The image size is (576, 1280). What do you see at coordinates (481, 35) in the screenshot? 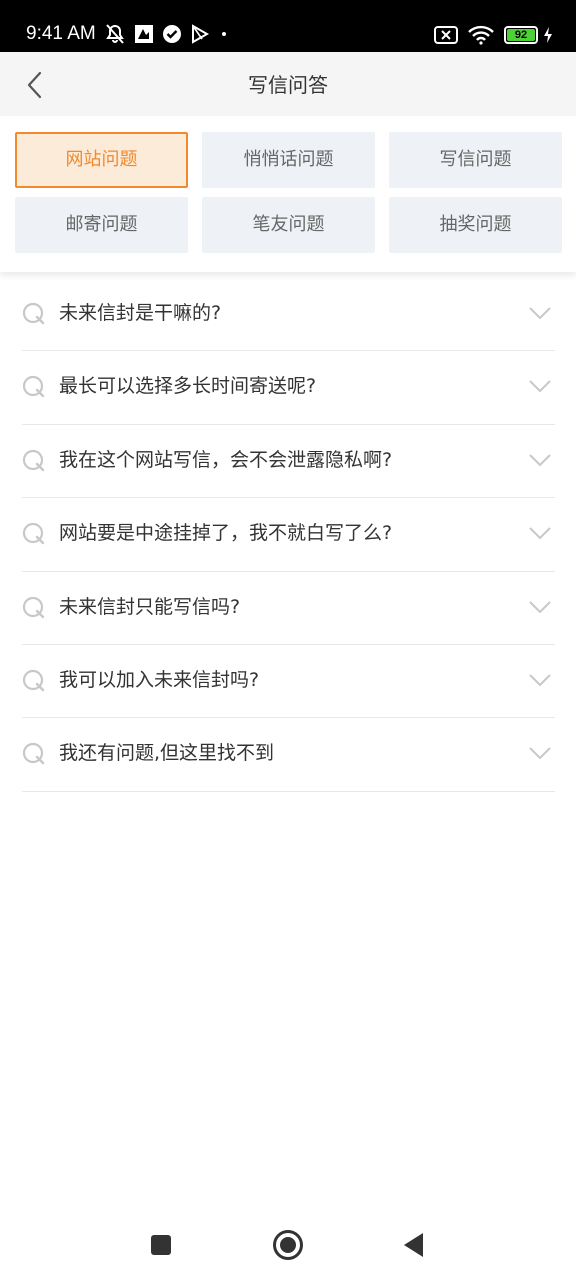
I see `wifi-icon` at bounding box center [481, 35].